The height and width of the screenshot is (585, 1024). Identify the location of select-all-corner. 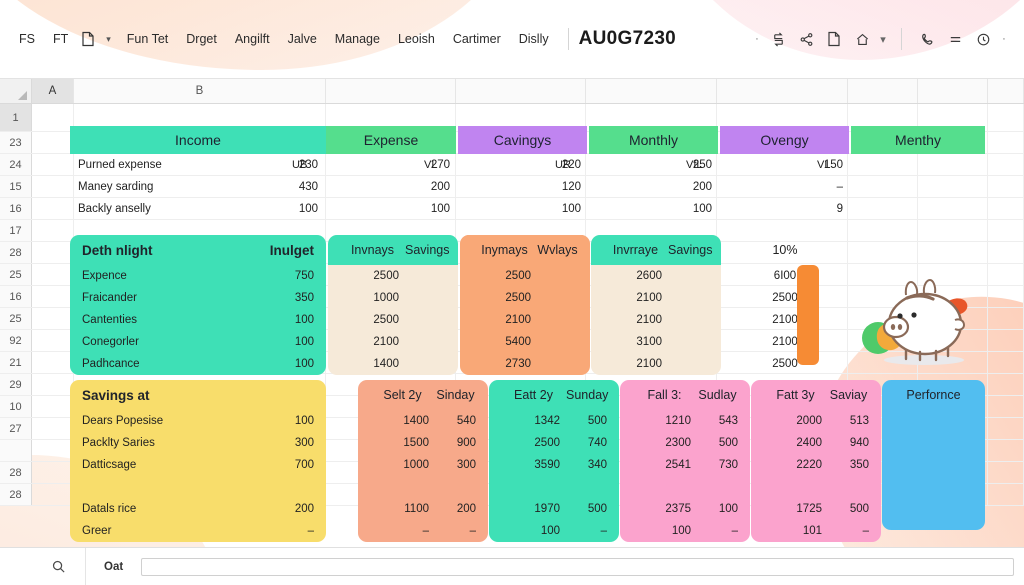
(16, 91).